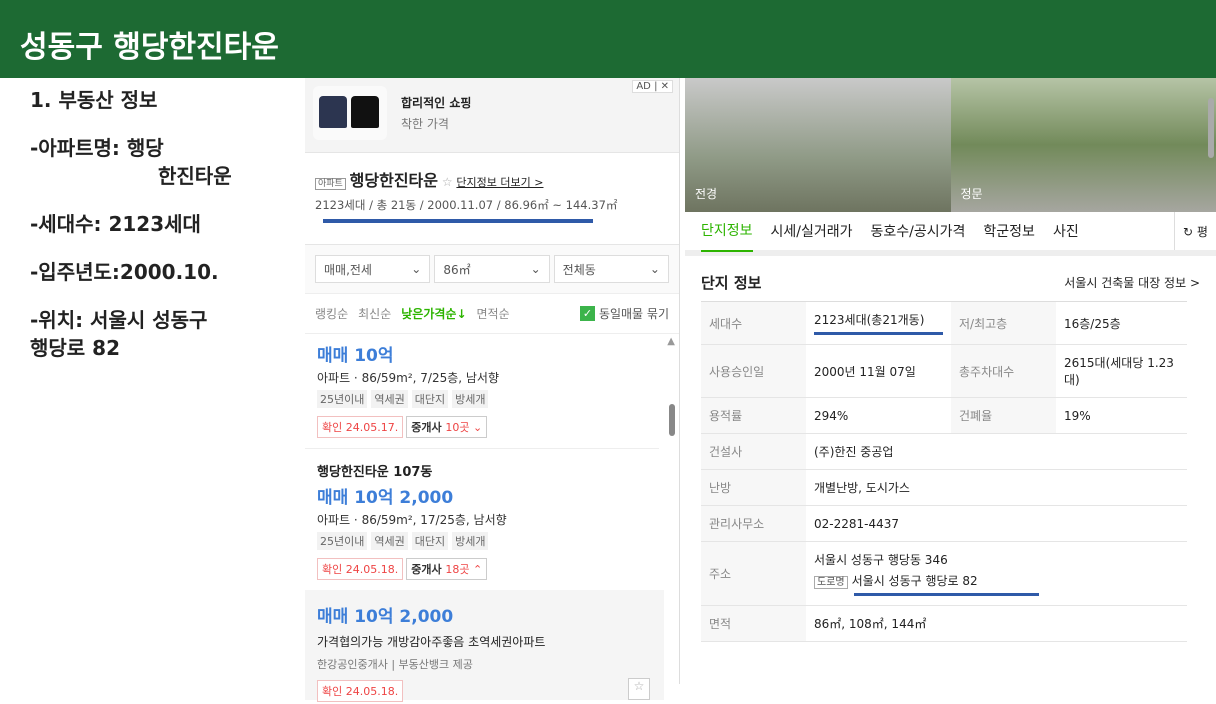 This screenshot has width=1216, height=704. What do you see at coordinates (818, 145) in the screenshot?
I see `photo-overview: 전경` at bounding box center [818, 145].